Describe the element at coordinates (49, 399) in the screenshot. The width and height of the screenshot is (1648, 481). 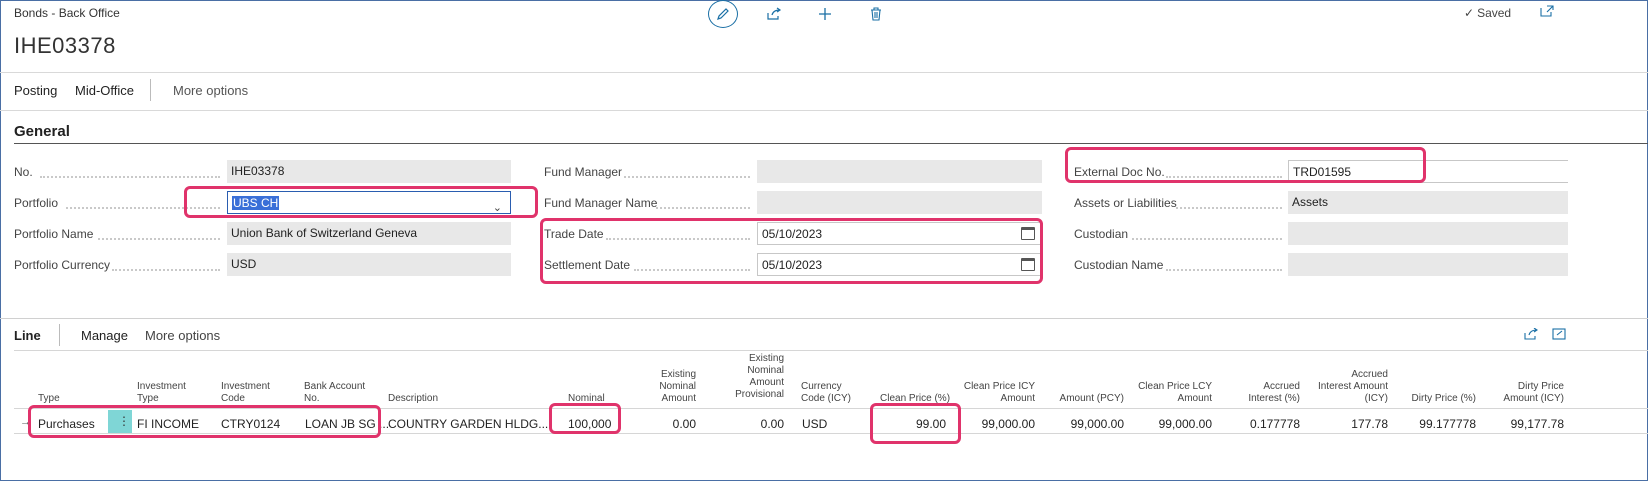
I see `col-type: Type` at that location.